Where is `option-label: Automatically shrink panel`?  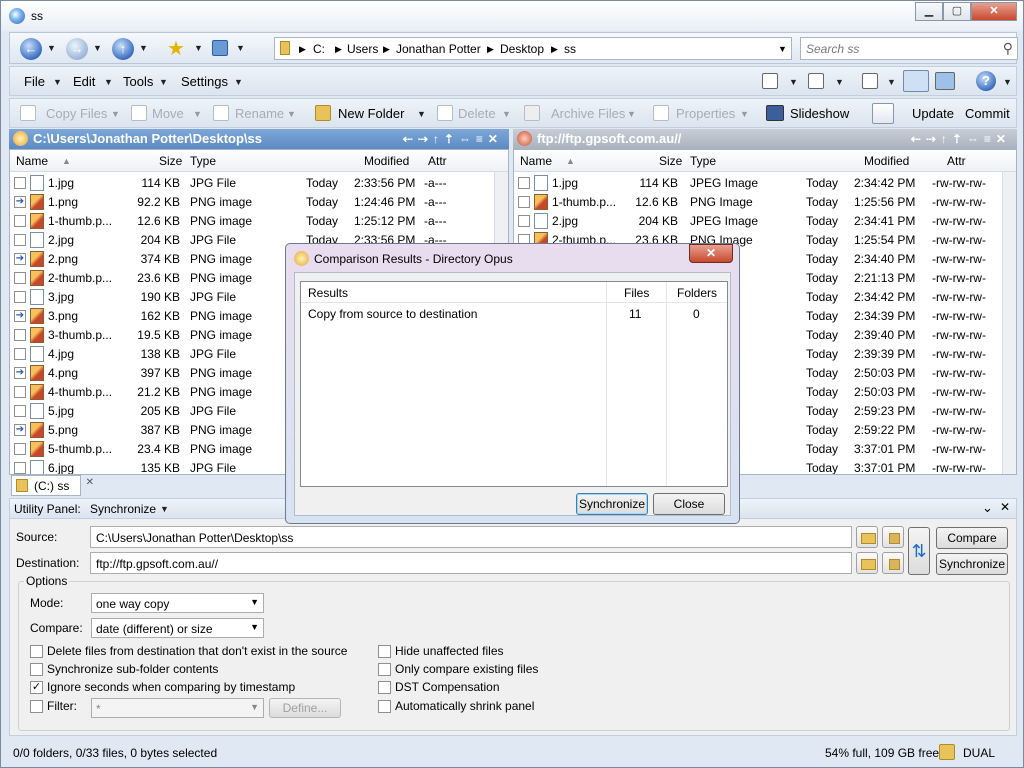 option-label: Automatically shrink panel is located at coordinates (464, 706).